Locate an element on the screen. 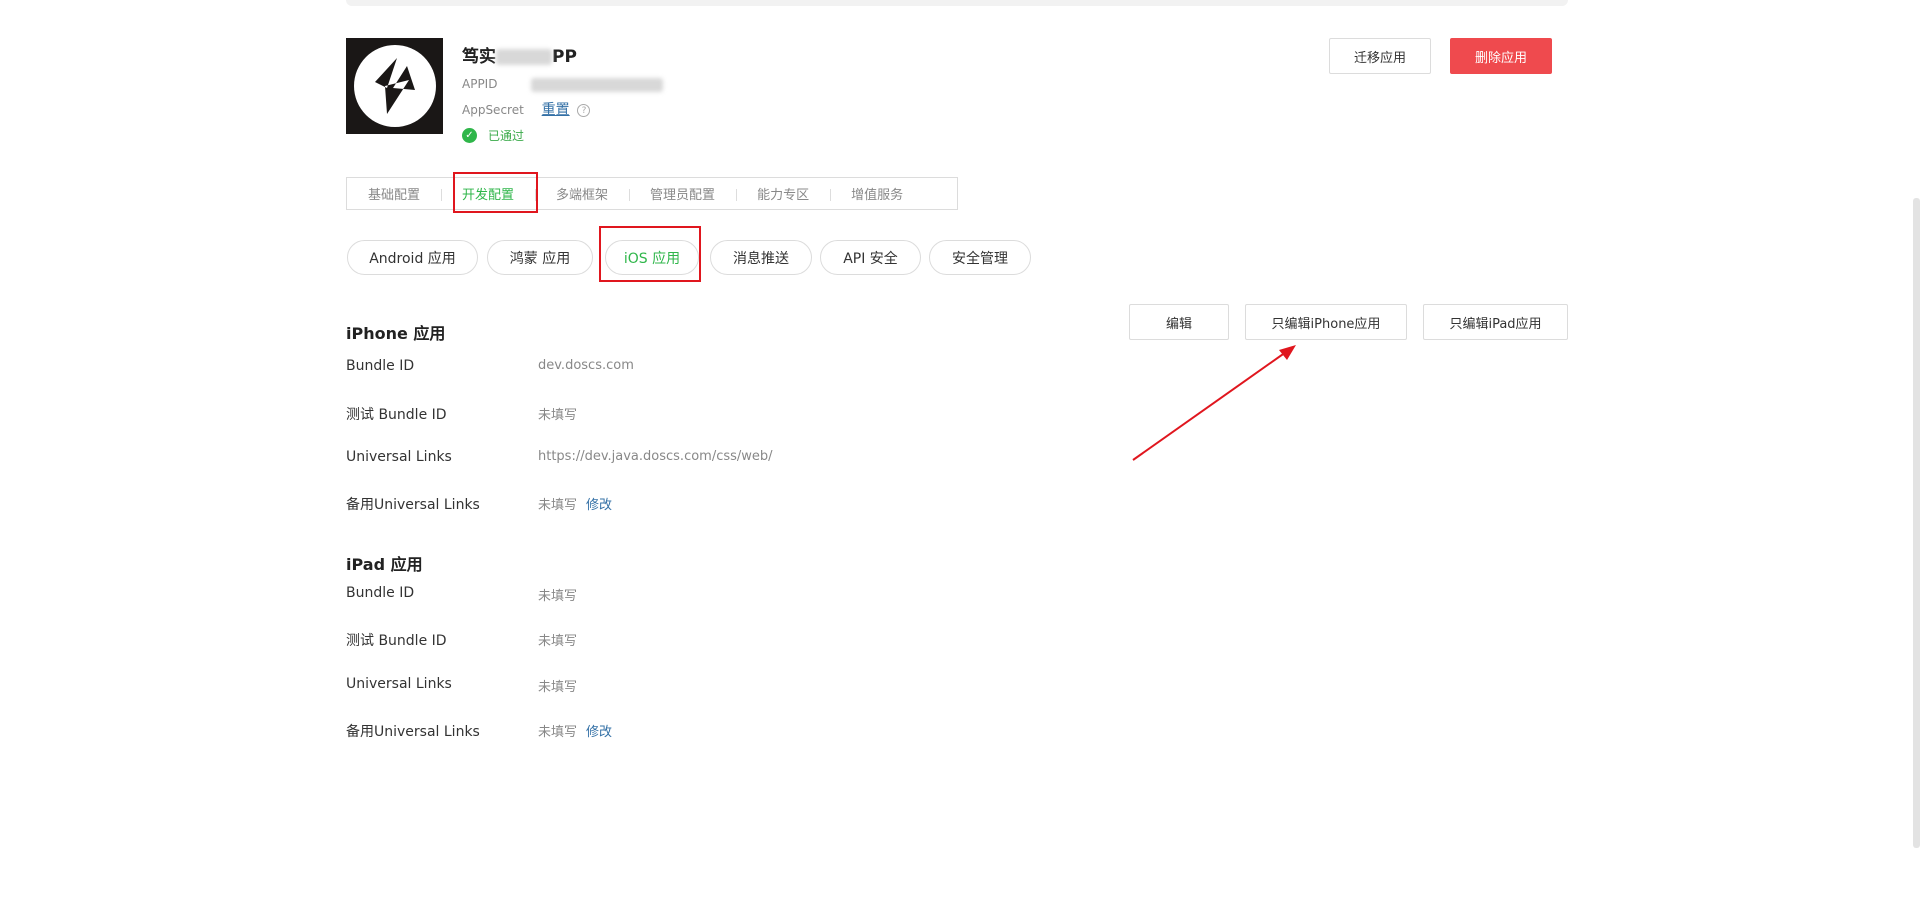 This screenshot has height=911, width=1920. check-circle-icon: ✓ is located at coordinates (469, 135).